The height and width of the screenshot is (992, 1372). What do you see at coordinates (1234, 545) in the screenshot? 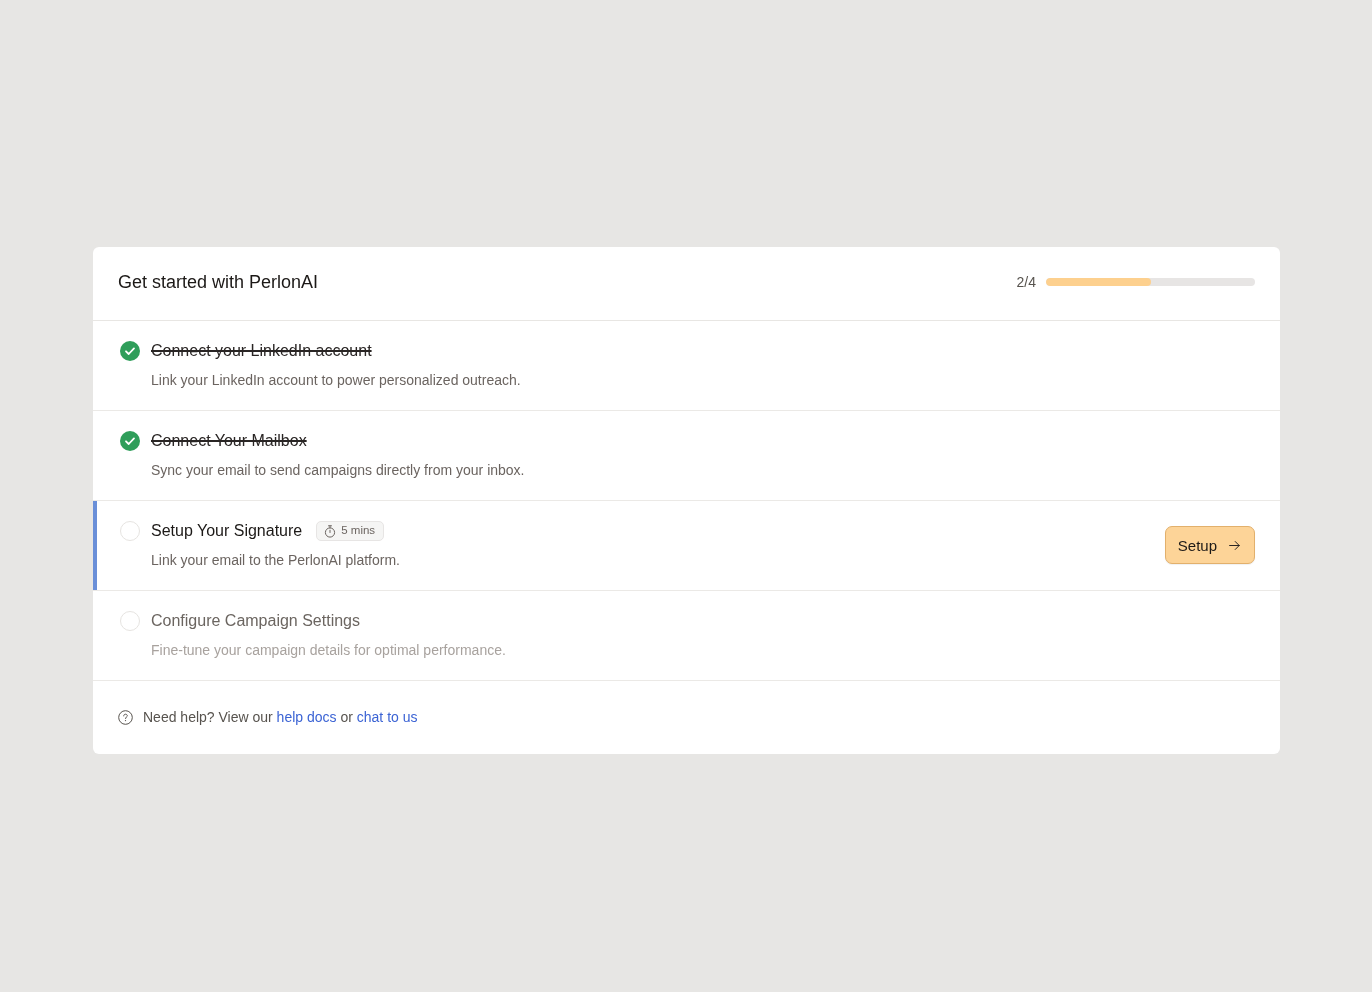
I see `arrow-right-icon` at bounding box center [1234, 545].